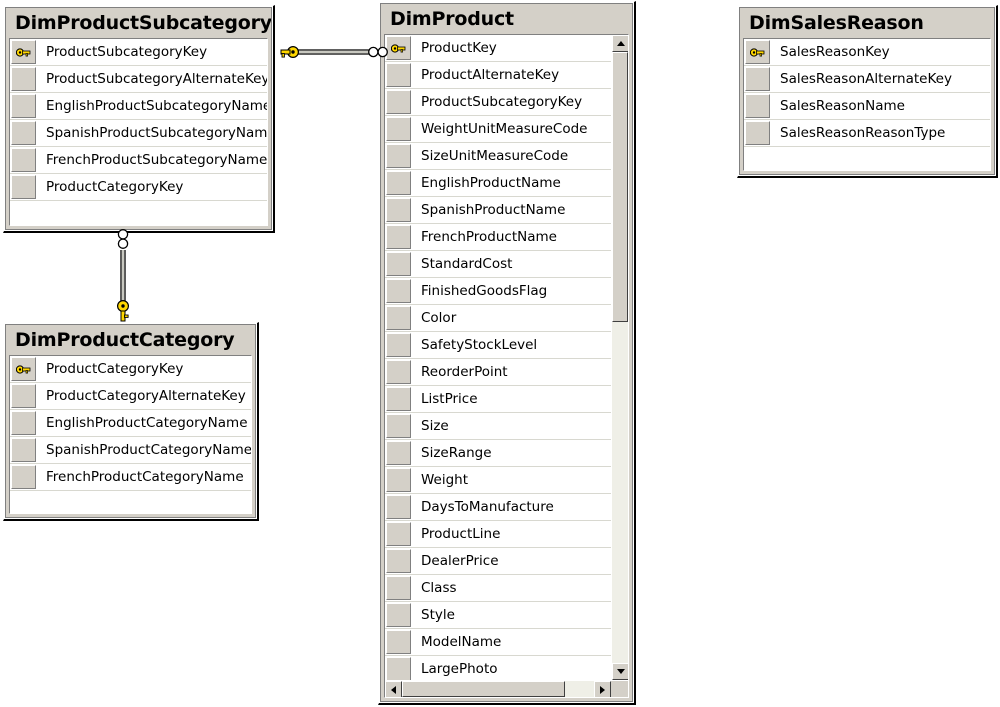 The height and width of the screenshot is (707, 1000). What do you see at coordinates (511, 75) in the screenshot?
I see `field-name: ProductAlternateKey` at bounding box center [511, 75].